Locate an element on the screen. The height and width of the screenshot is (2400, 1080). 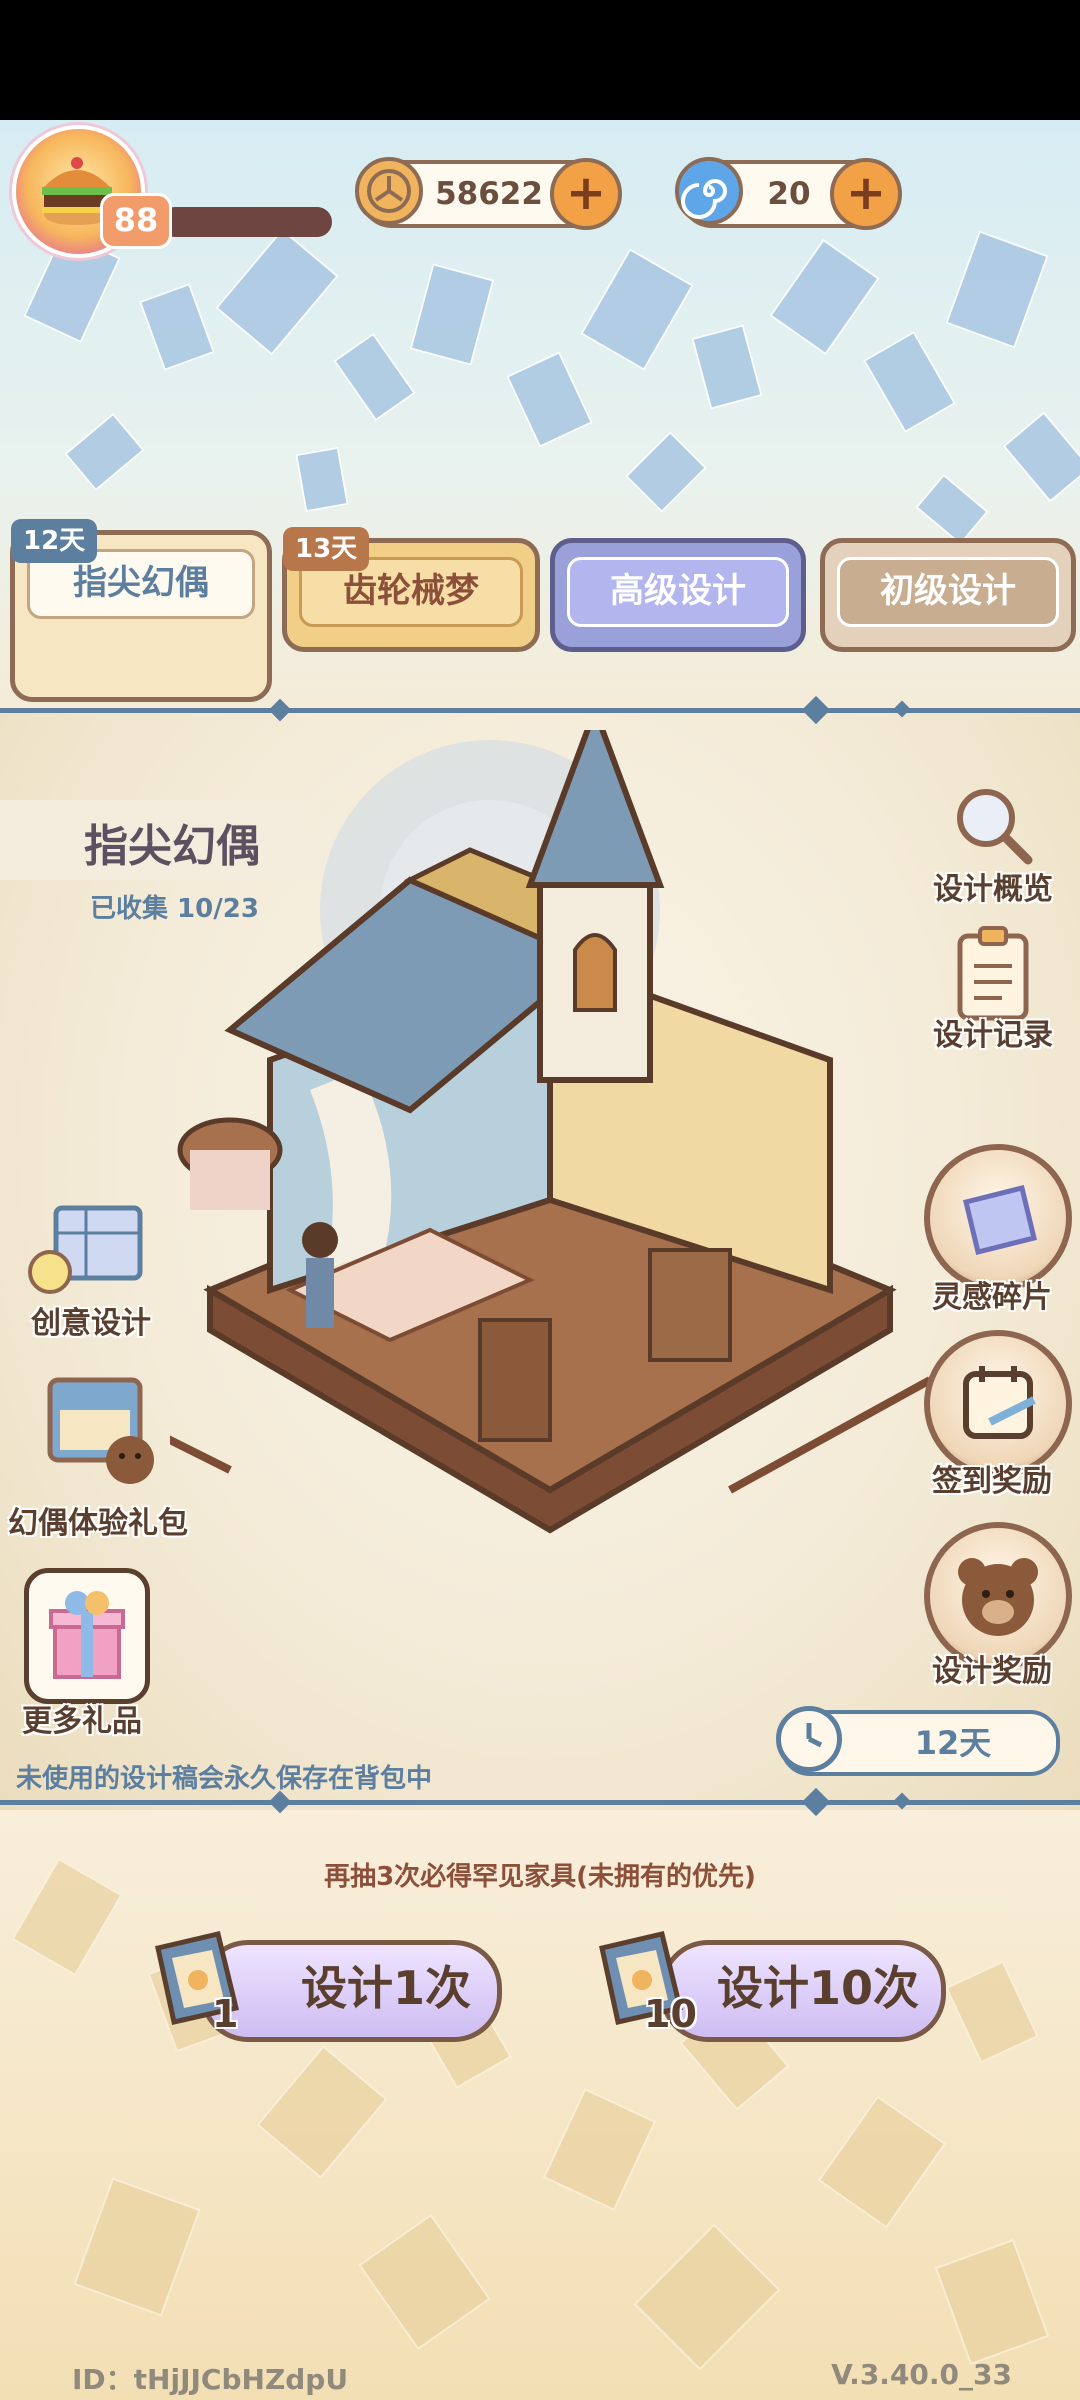
calendar-icon is located at coordinates (999, 1402).